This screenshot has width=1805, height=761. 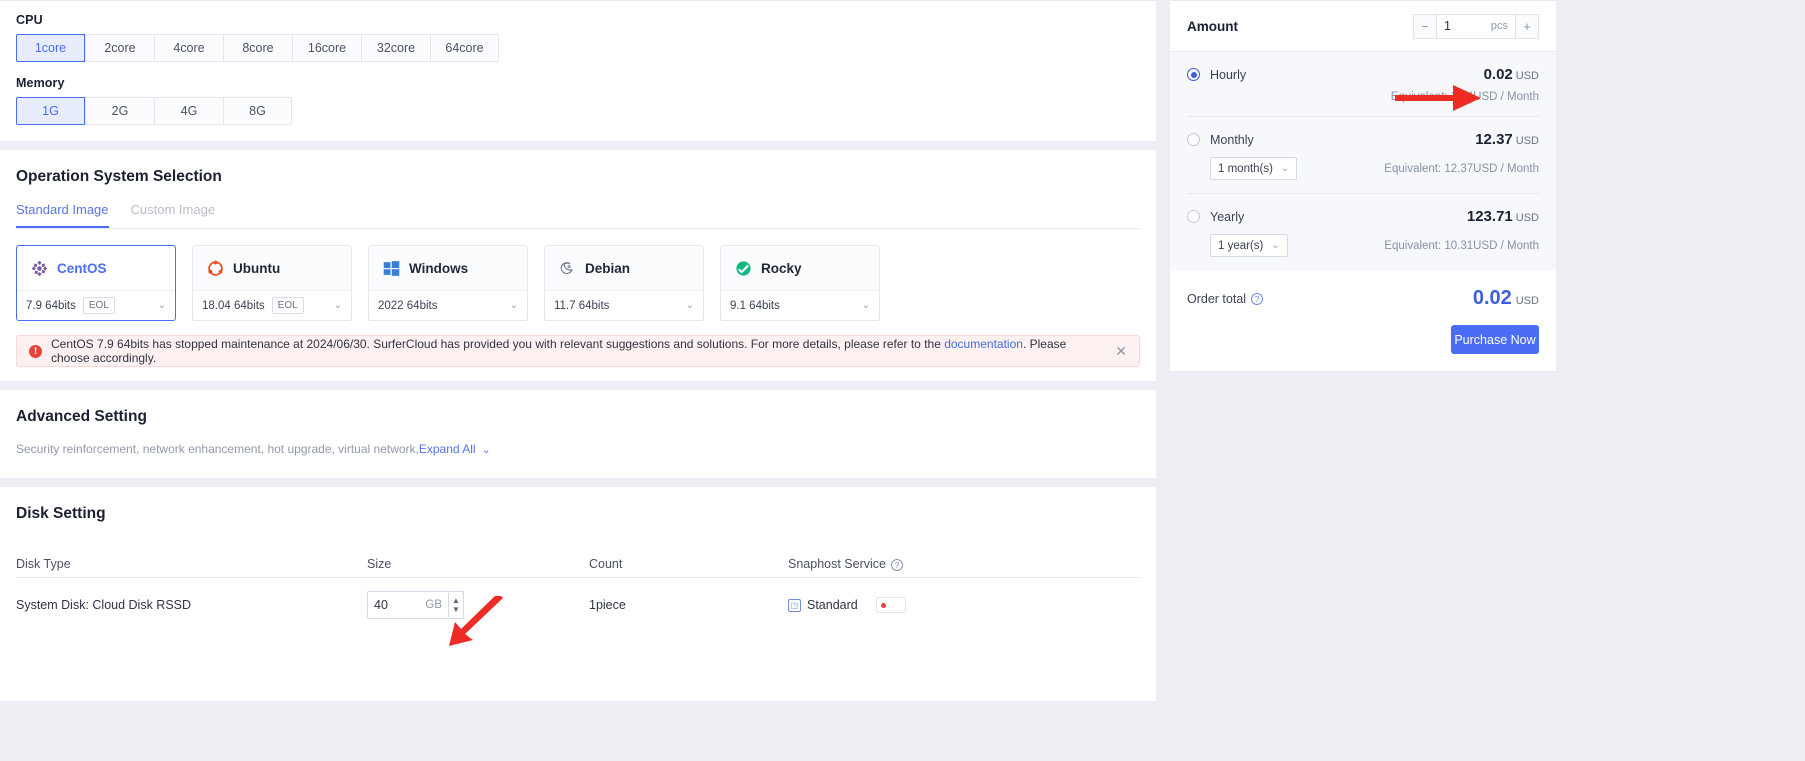 I want to click on plan-equivalent: Equivalent: 12.37USD / Month, so click(x=1461, y=168).